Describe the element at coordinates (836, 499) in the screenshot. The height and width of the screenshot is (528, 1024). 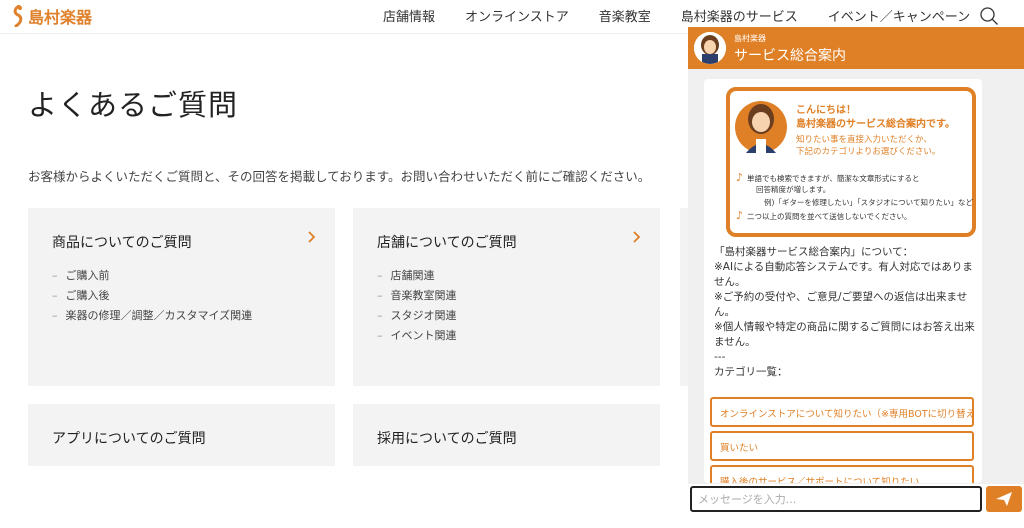
I see `message-input` at that location.